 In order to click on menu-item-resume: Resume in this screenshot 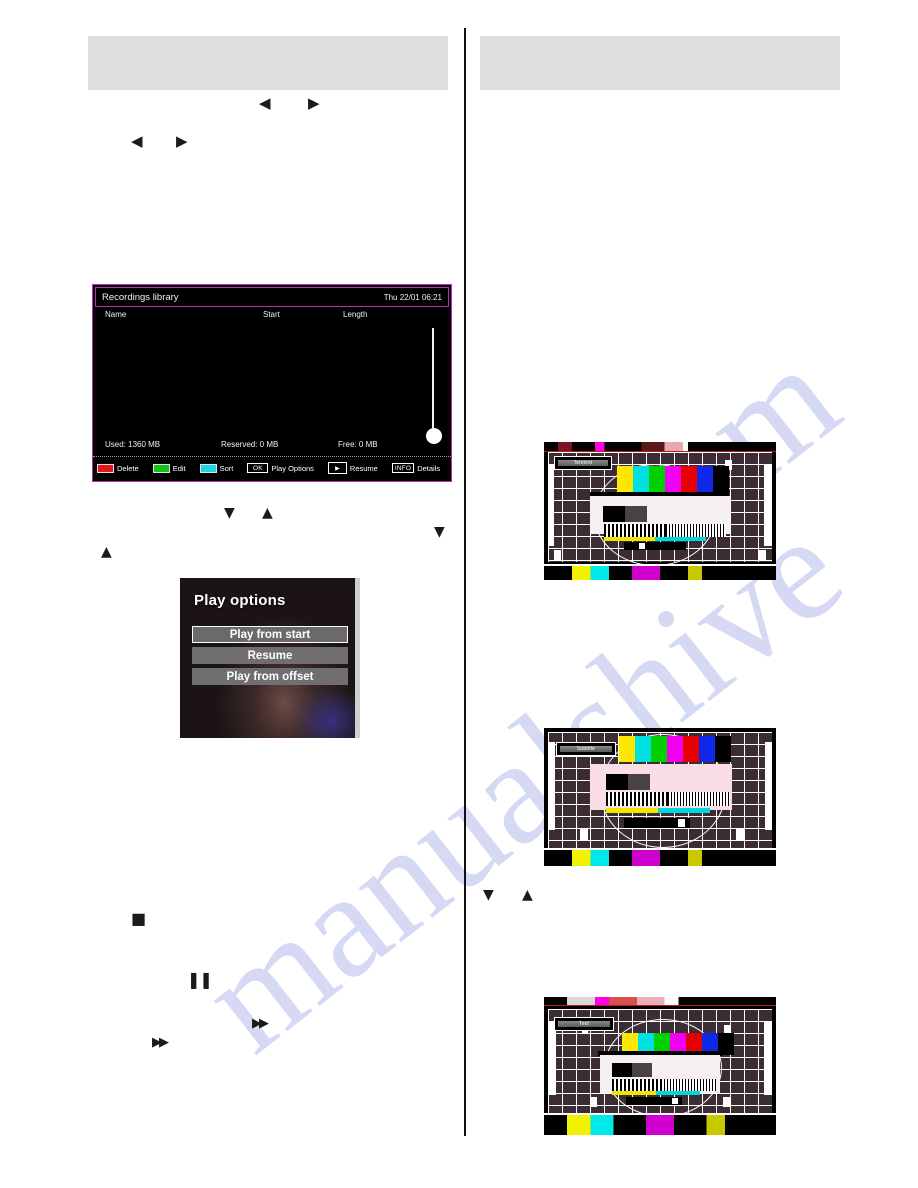, I will do `click(270, 655)`.